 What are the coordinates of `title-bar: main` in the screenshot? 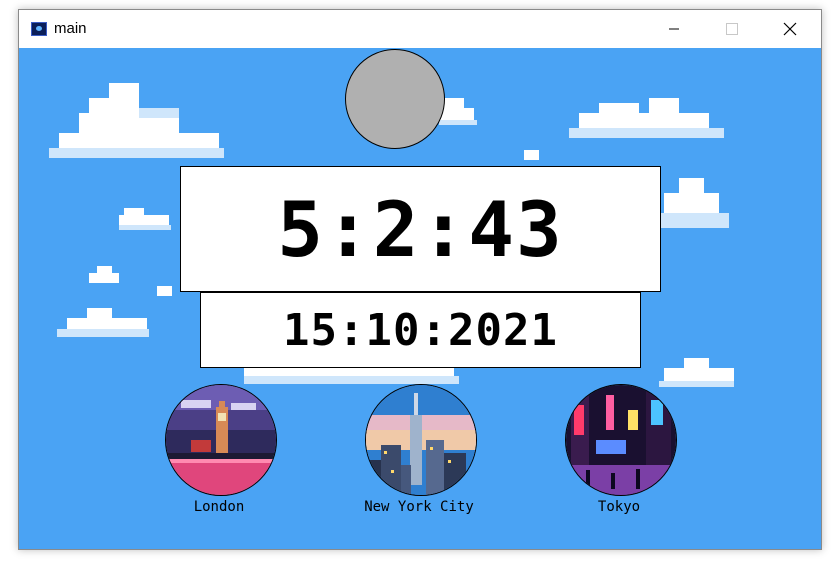 It's located at (420, 29).